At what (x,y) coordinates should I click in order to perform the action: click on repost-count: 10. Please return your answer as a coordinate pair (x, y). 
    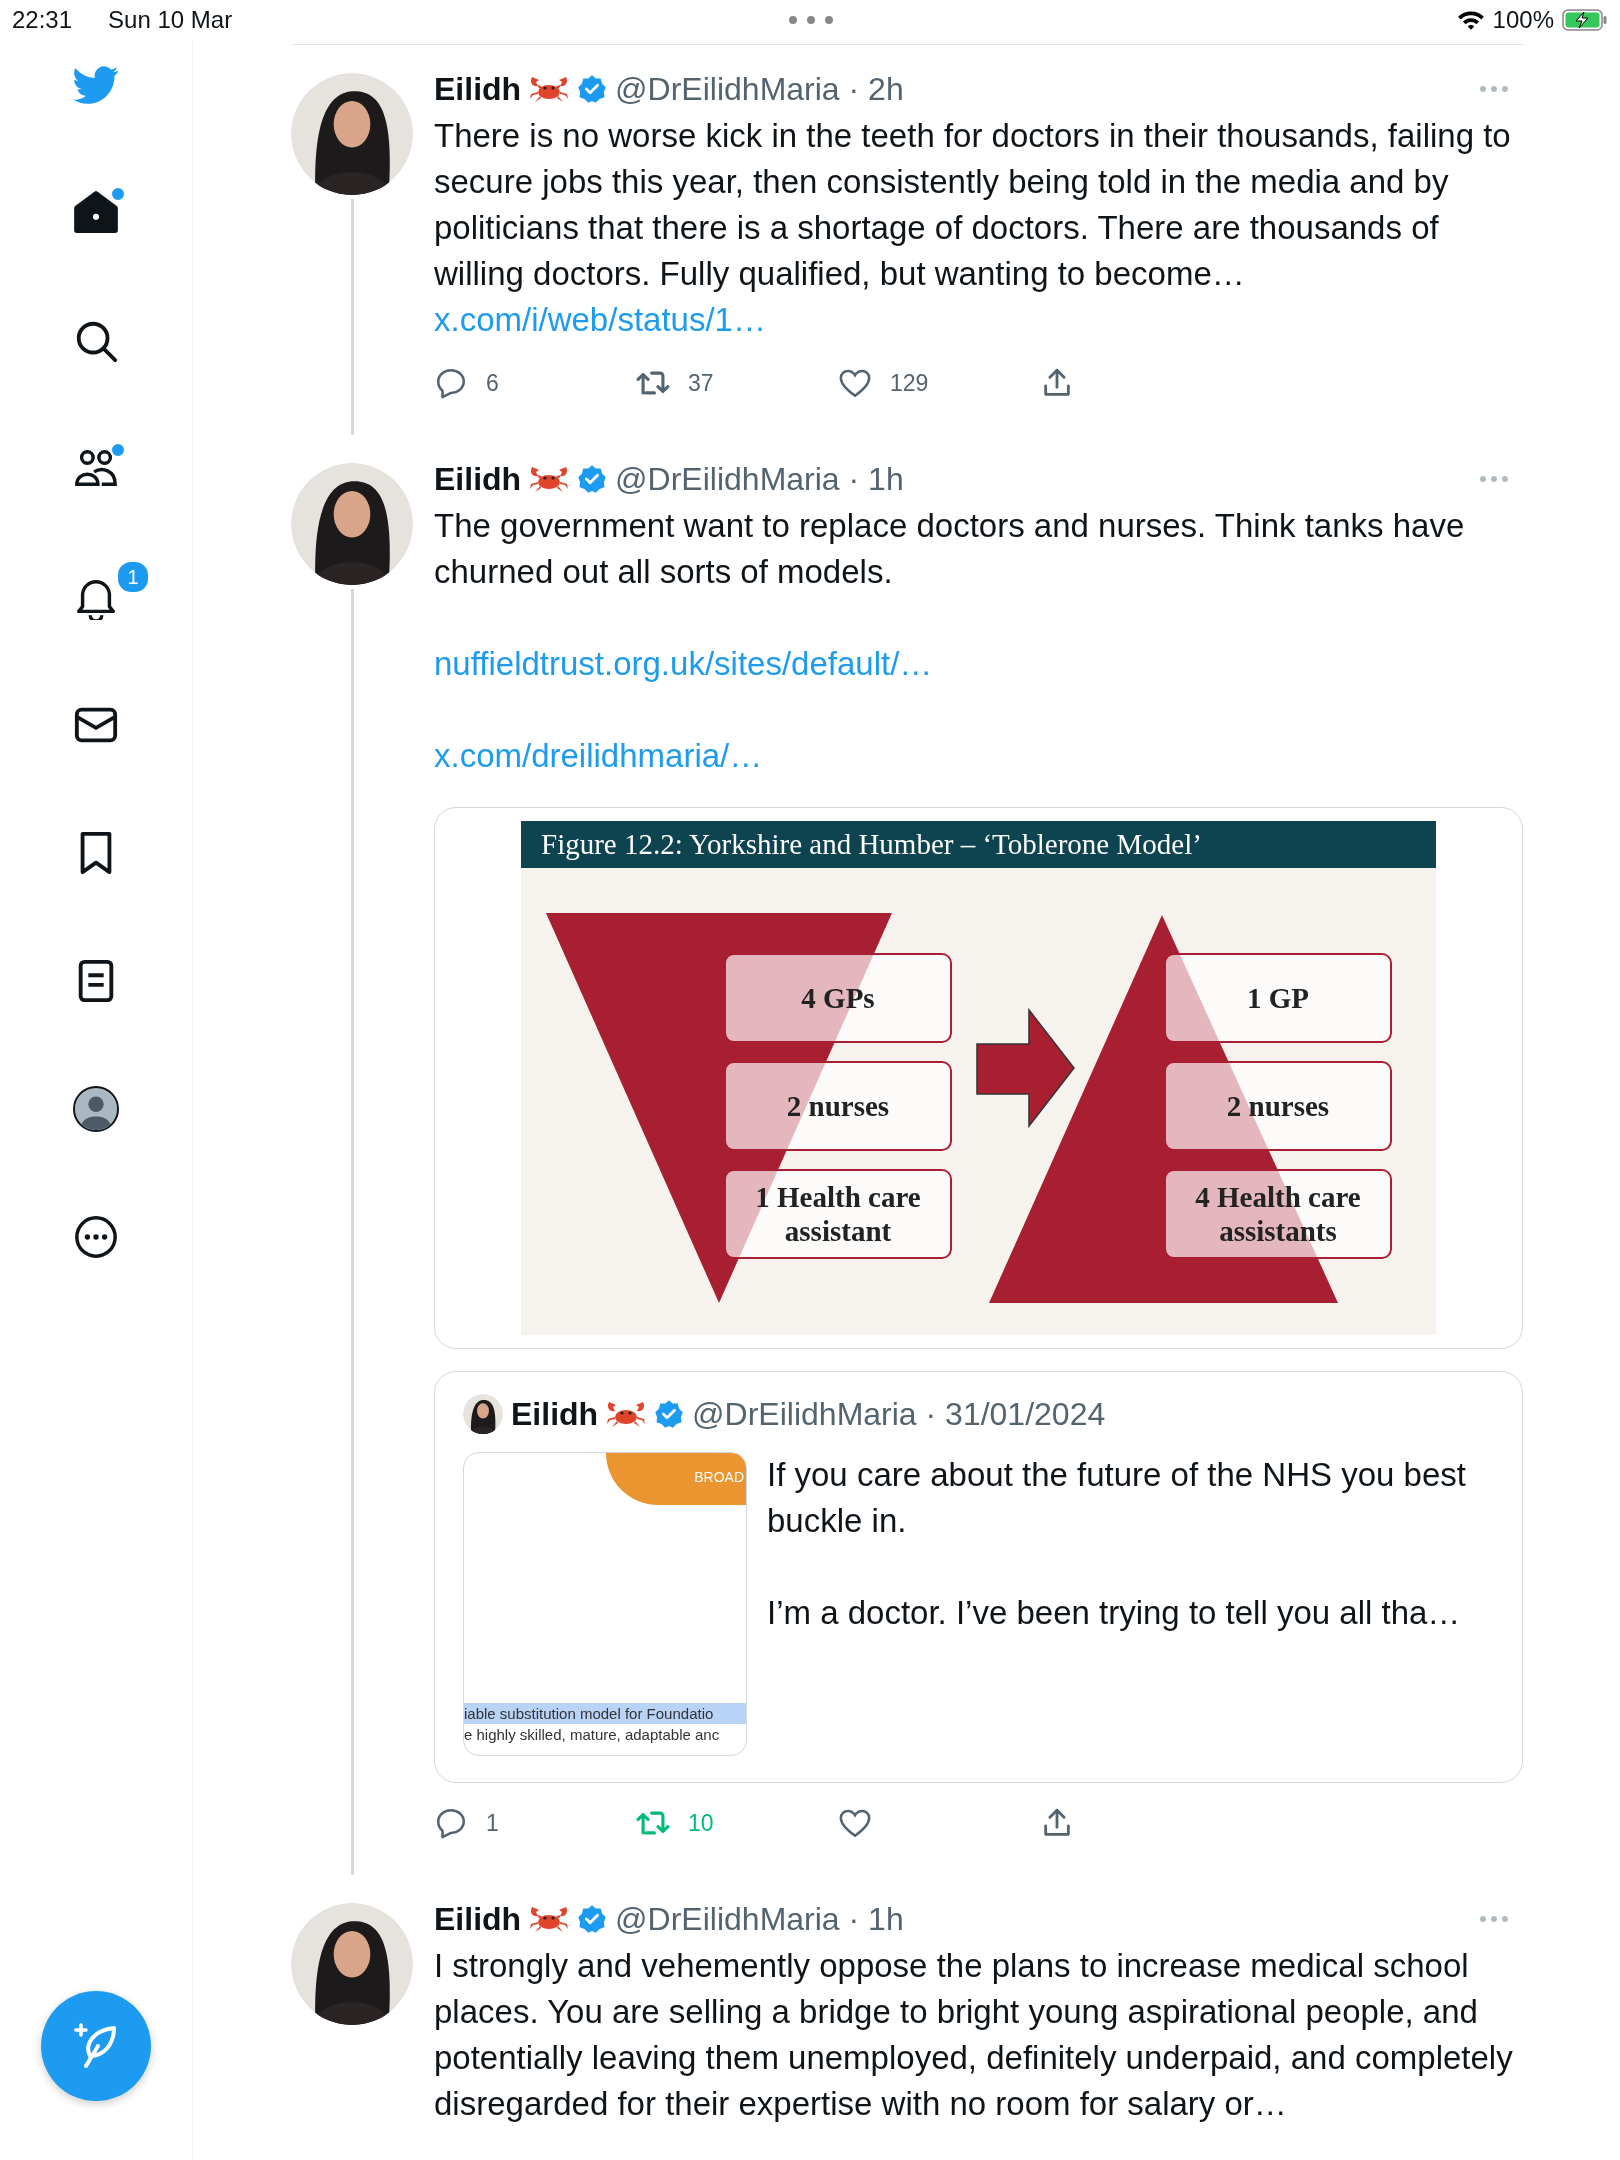
    Looking at the image, I should click on (701, 1823).